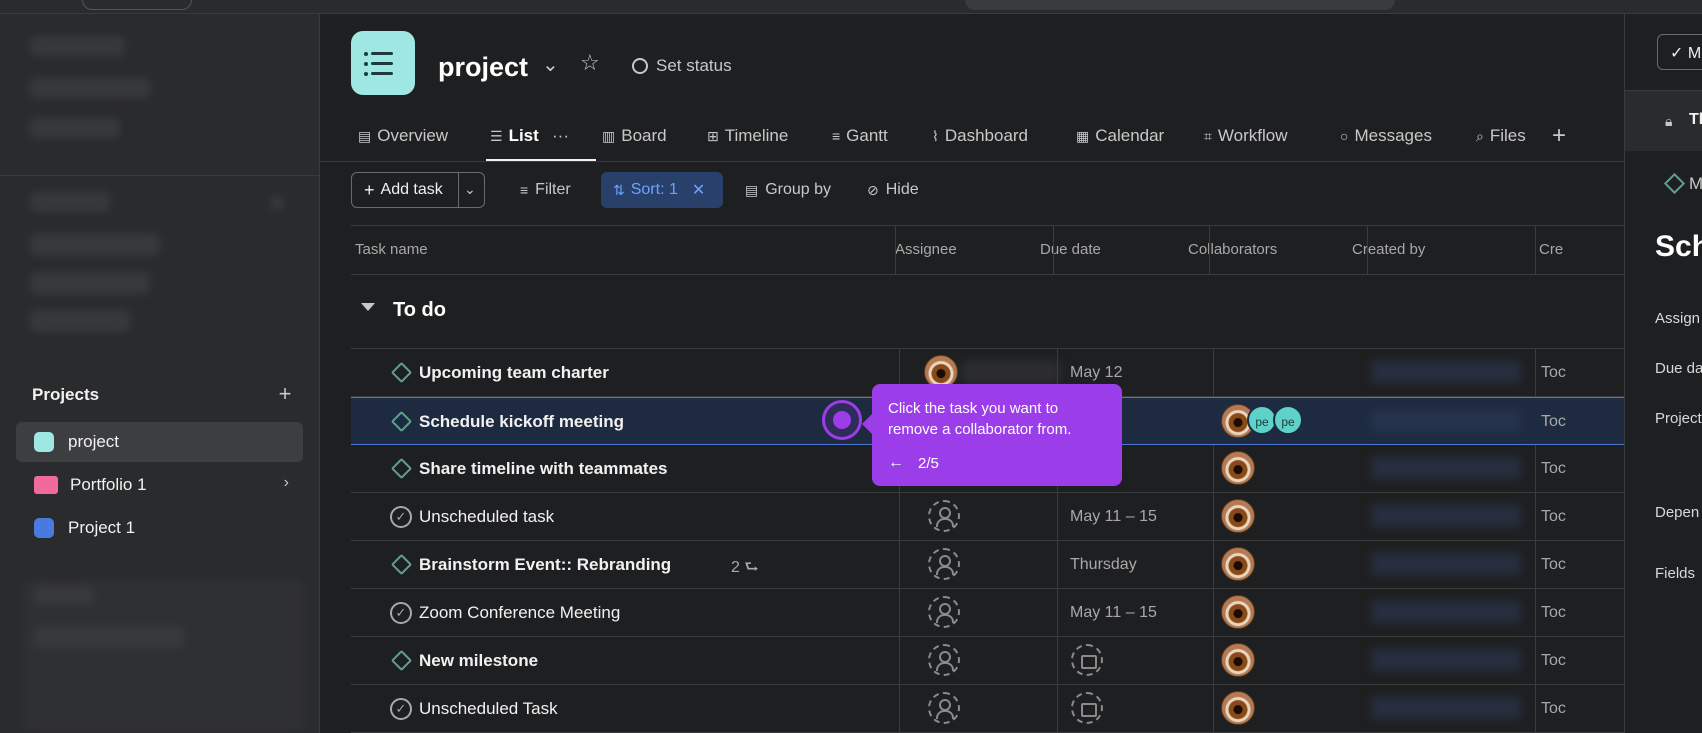  I want to click on project-list-icon, so click(383, 63).